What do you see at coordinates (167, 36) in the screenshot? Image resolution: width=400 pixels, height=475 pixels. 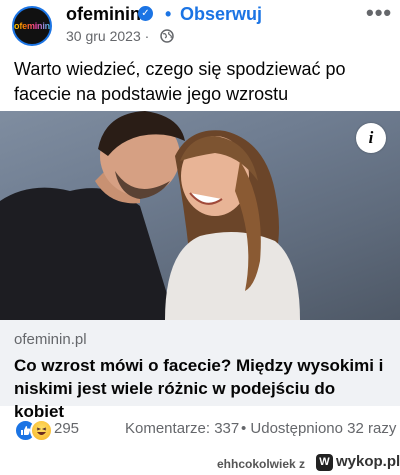 I see `globe-icon` at bounding box center [167, 36].